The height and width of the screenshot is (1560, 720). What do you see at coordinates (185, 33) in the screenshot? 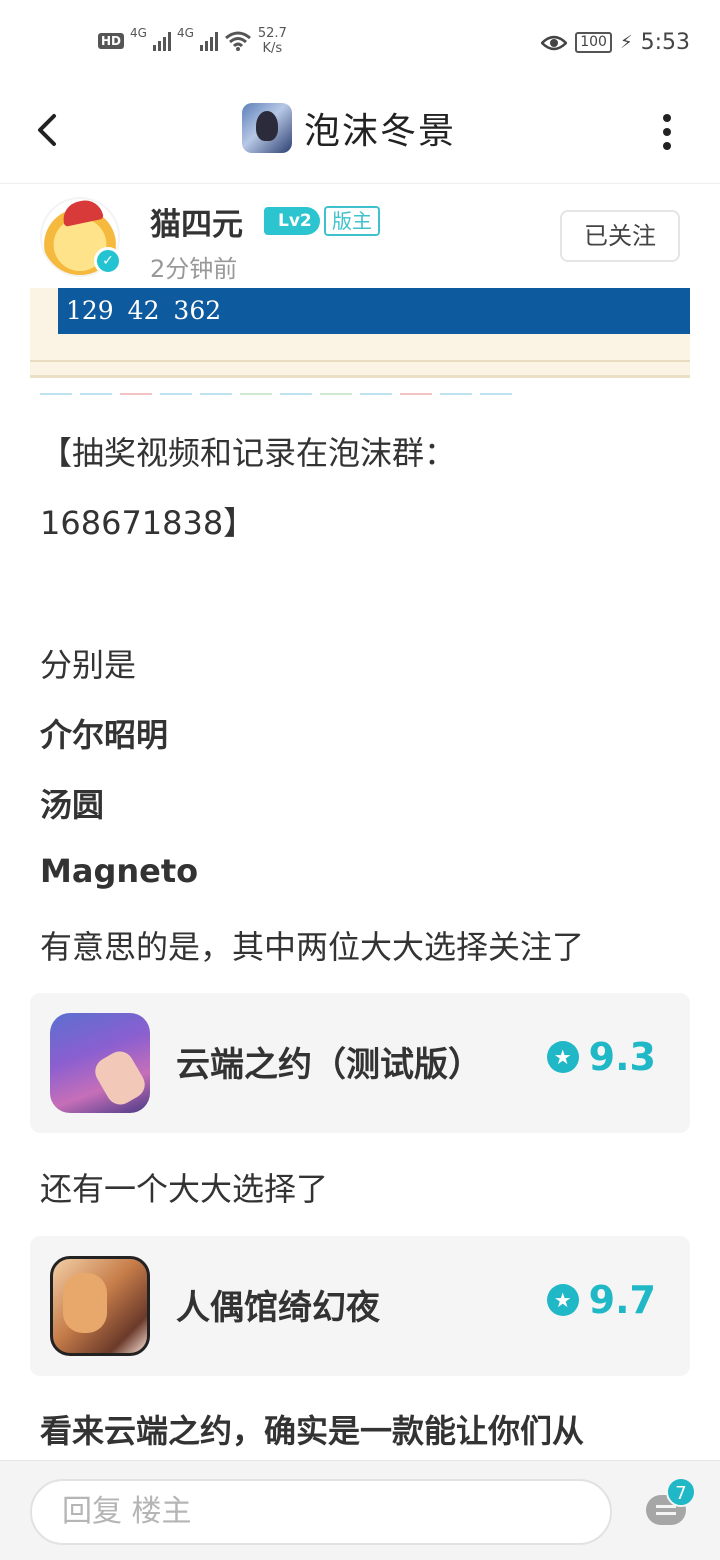
I see `network-4g-label-2: 4G` at bounding box center [185, 33].